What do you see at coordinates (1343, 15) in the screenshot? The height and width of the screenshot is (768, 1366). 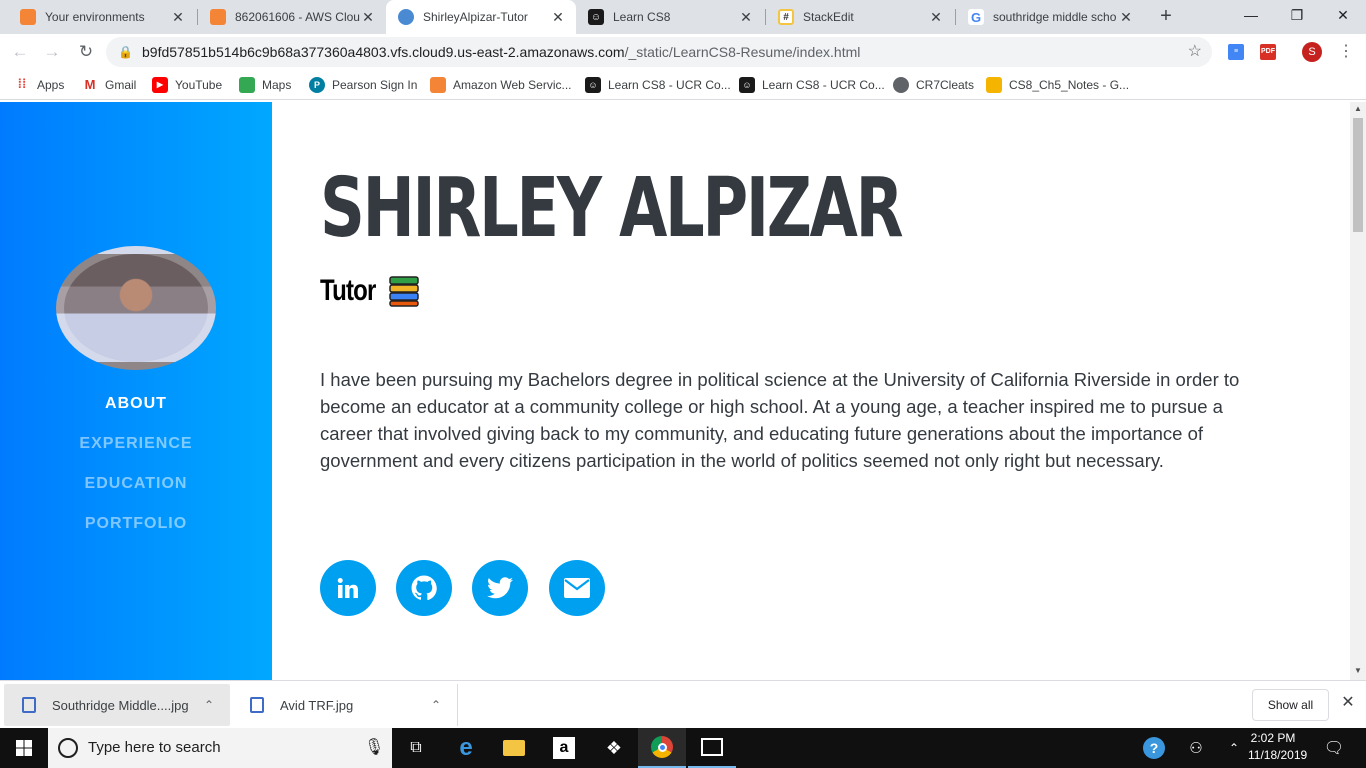 I see `close-window-button: ✕` at bounding box center [1343, 15].